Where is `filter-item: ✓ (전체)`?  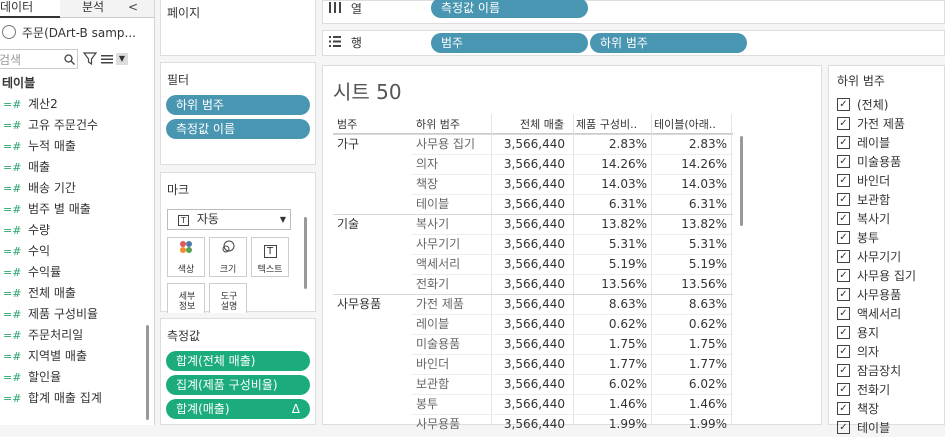 filter-item: ✓ (전체) is located at coordinates (862, 104).